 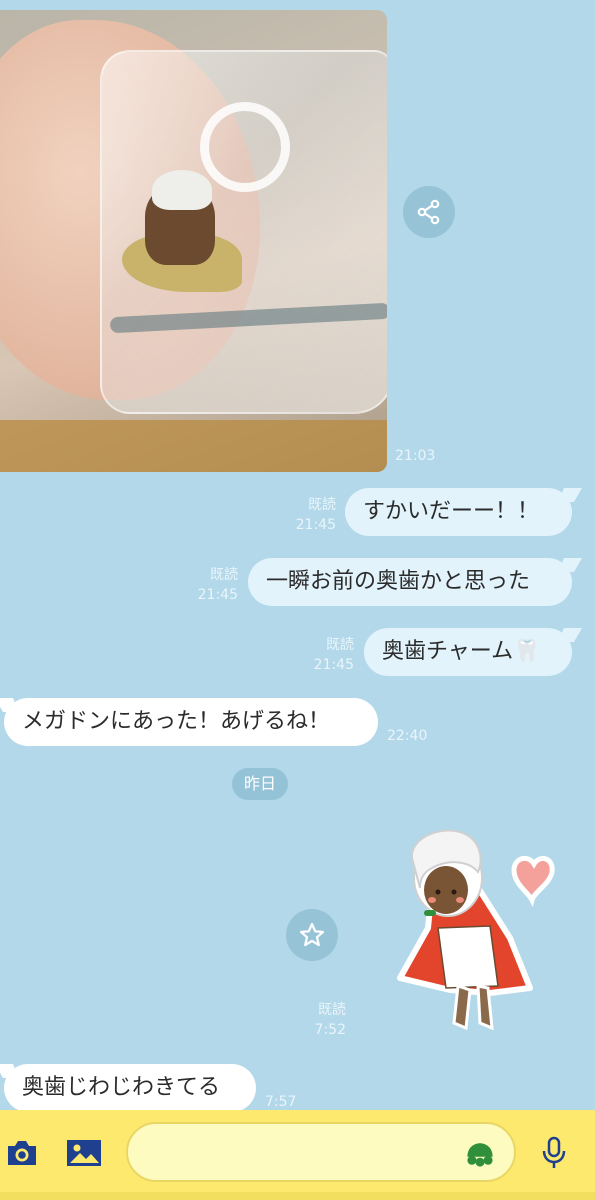 I want to click on star-icon, so click(x=312, y=934).